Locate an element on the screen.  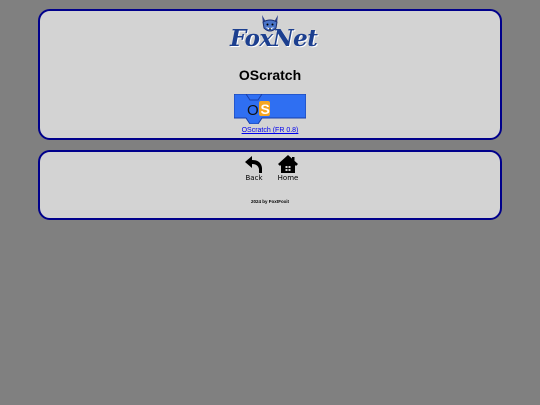
page-title: OScratch is located at coordinates (270, 75).